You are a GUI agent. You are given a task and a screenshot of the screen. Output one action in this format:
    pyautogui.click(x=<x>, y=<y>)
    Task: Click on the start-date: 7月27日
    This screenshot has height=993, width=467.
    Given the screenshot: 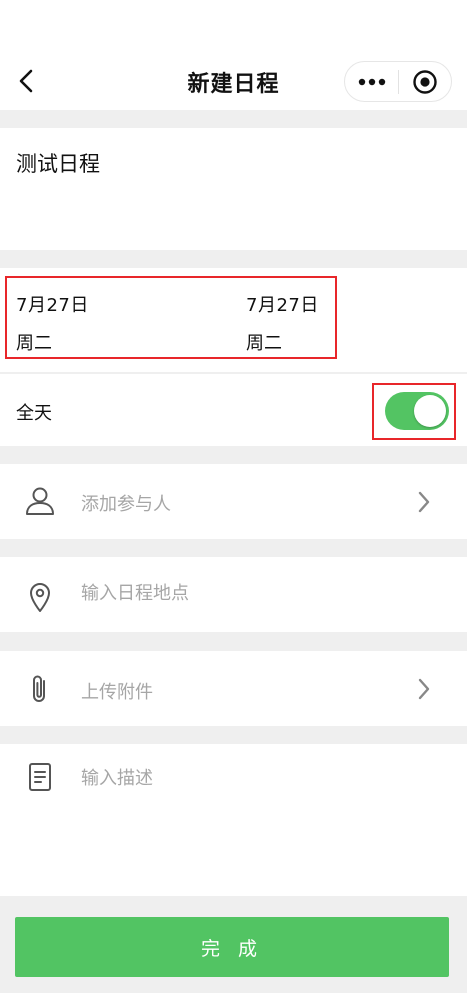 What is the action you would take?
    pyautogui.click(x=52, y=305)
    